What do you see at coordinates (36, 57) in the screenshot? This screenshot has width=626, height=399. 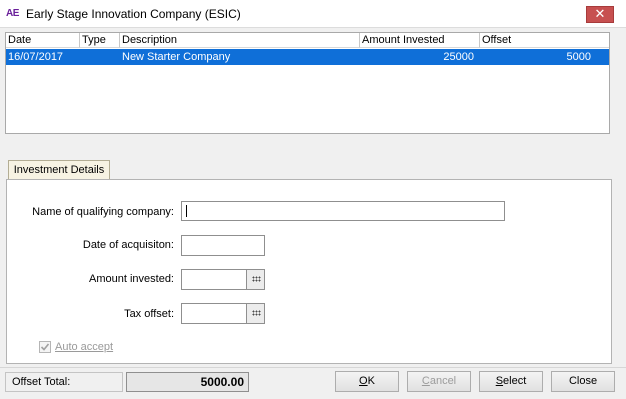 I see `cell-date: 16/07/2017` at bounding box center [36, 57].